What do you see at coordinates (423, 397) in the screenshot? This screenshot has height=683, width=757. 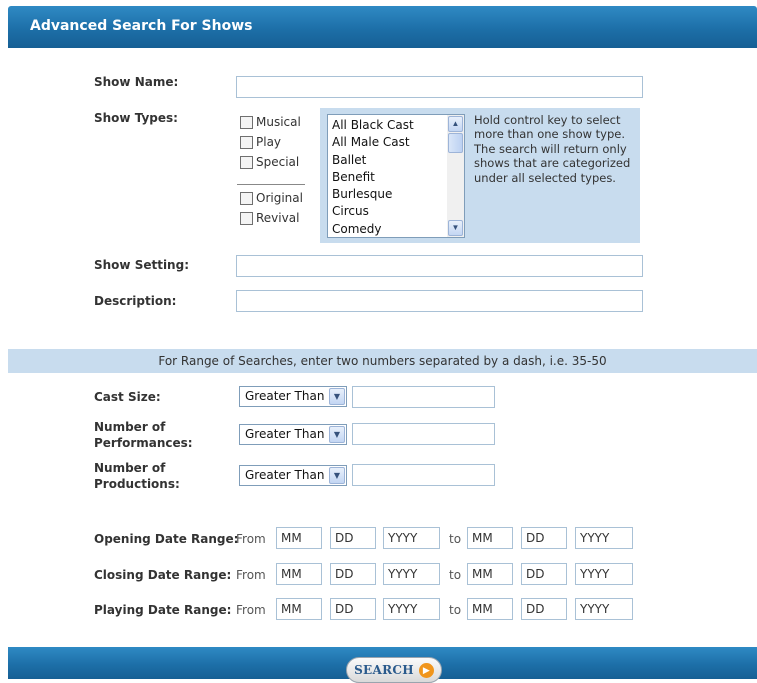 I see `cast-size-input` at bounding box center [423, 397].